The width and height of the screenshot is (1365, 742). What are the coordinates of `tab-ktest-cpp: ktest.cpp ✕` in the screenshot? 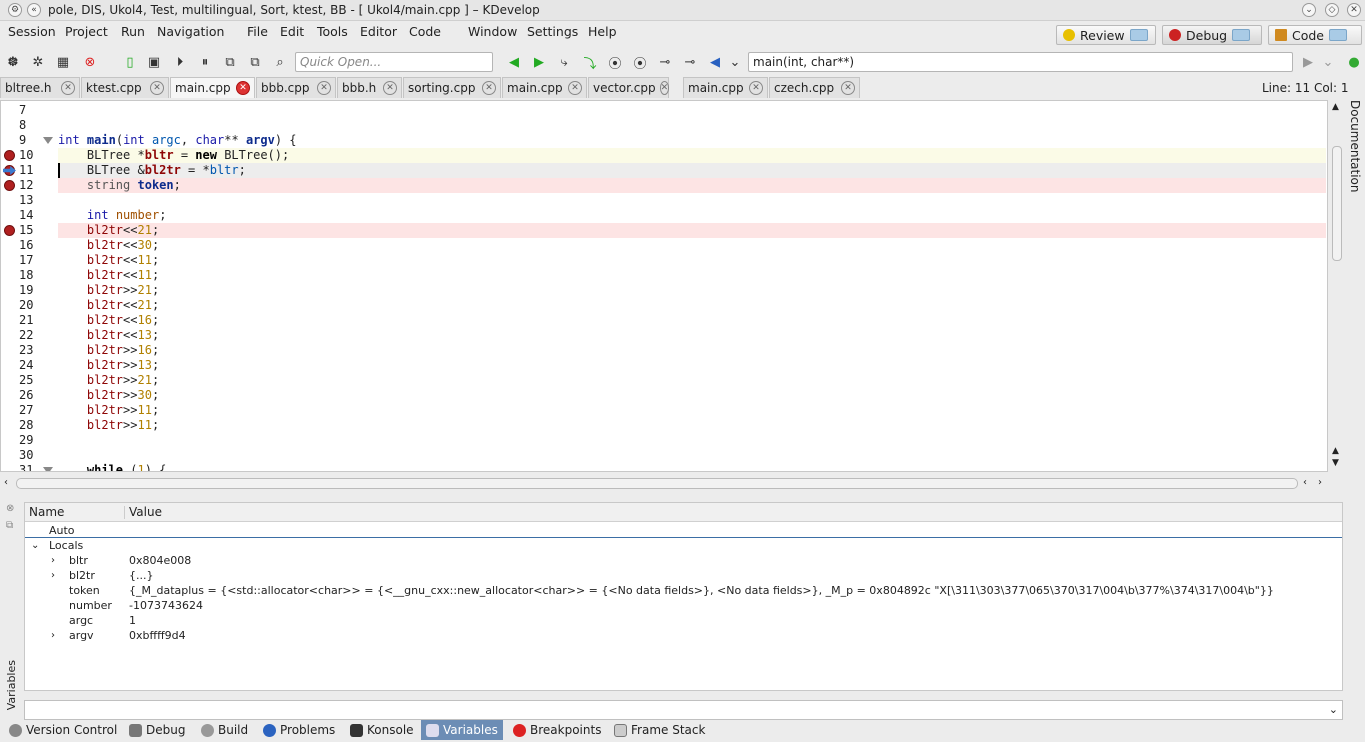 It's located at (125, 87).